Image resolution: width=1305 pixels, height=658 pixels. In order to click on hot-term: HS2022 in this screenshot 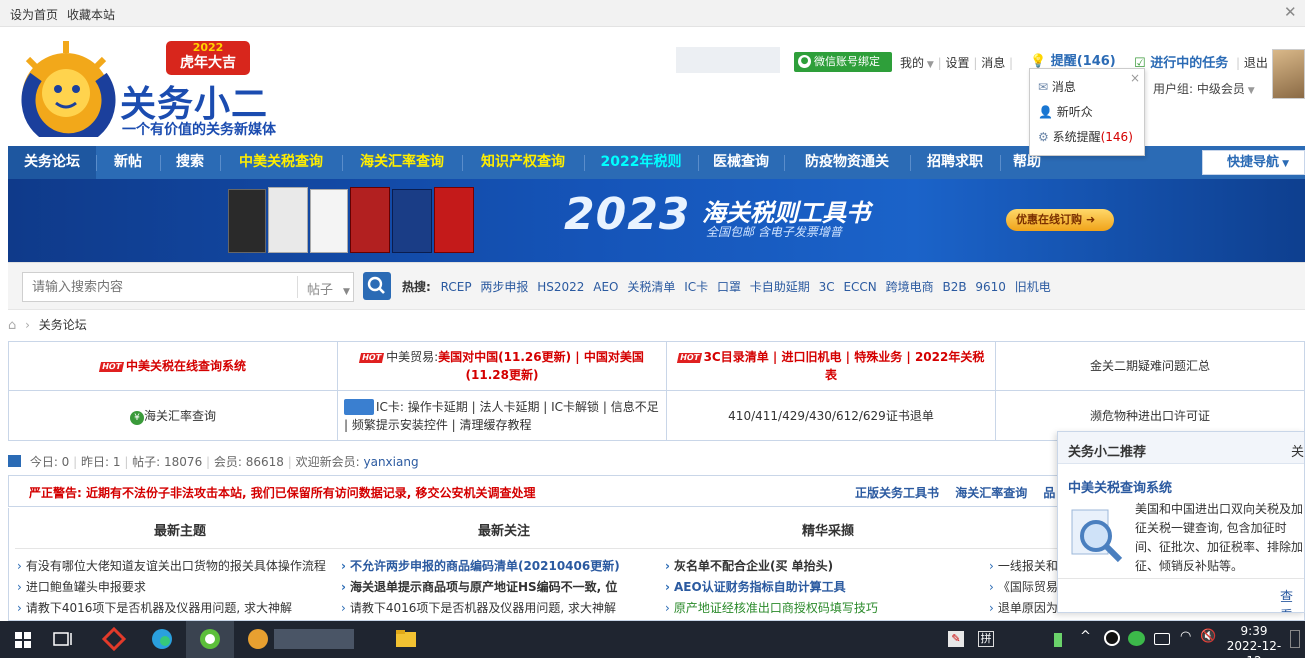, I will do `click(560, 287)`.